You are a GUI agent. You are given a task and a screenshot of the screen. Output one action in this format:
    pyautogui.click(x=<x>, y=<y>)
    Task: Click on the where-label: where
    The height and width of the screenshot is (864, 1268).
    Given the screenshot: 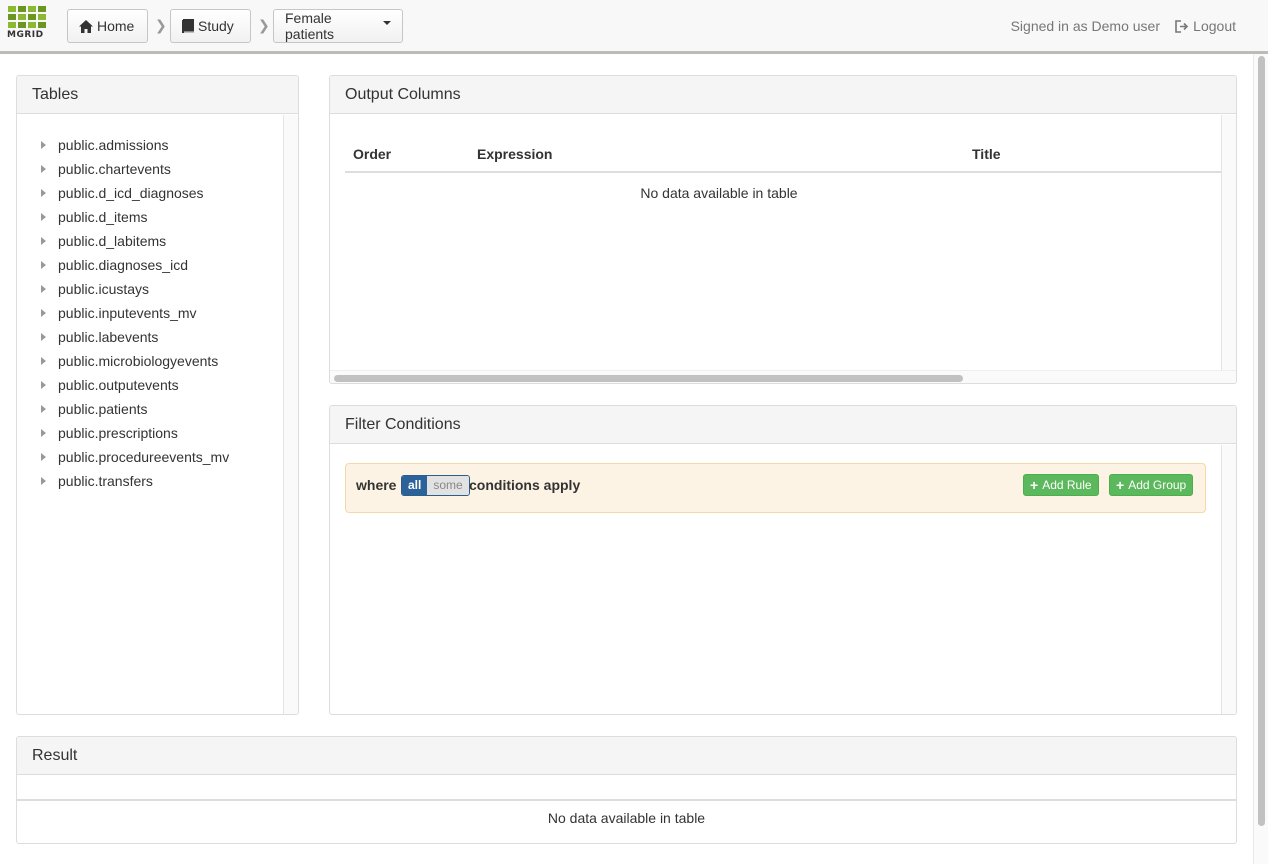 What is the action you would take?
    pyautogui.click(x=376, y=485)
    